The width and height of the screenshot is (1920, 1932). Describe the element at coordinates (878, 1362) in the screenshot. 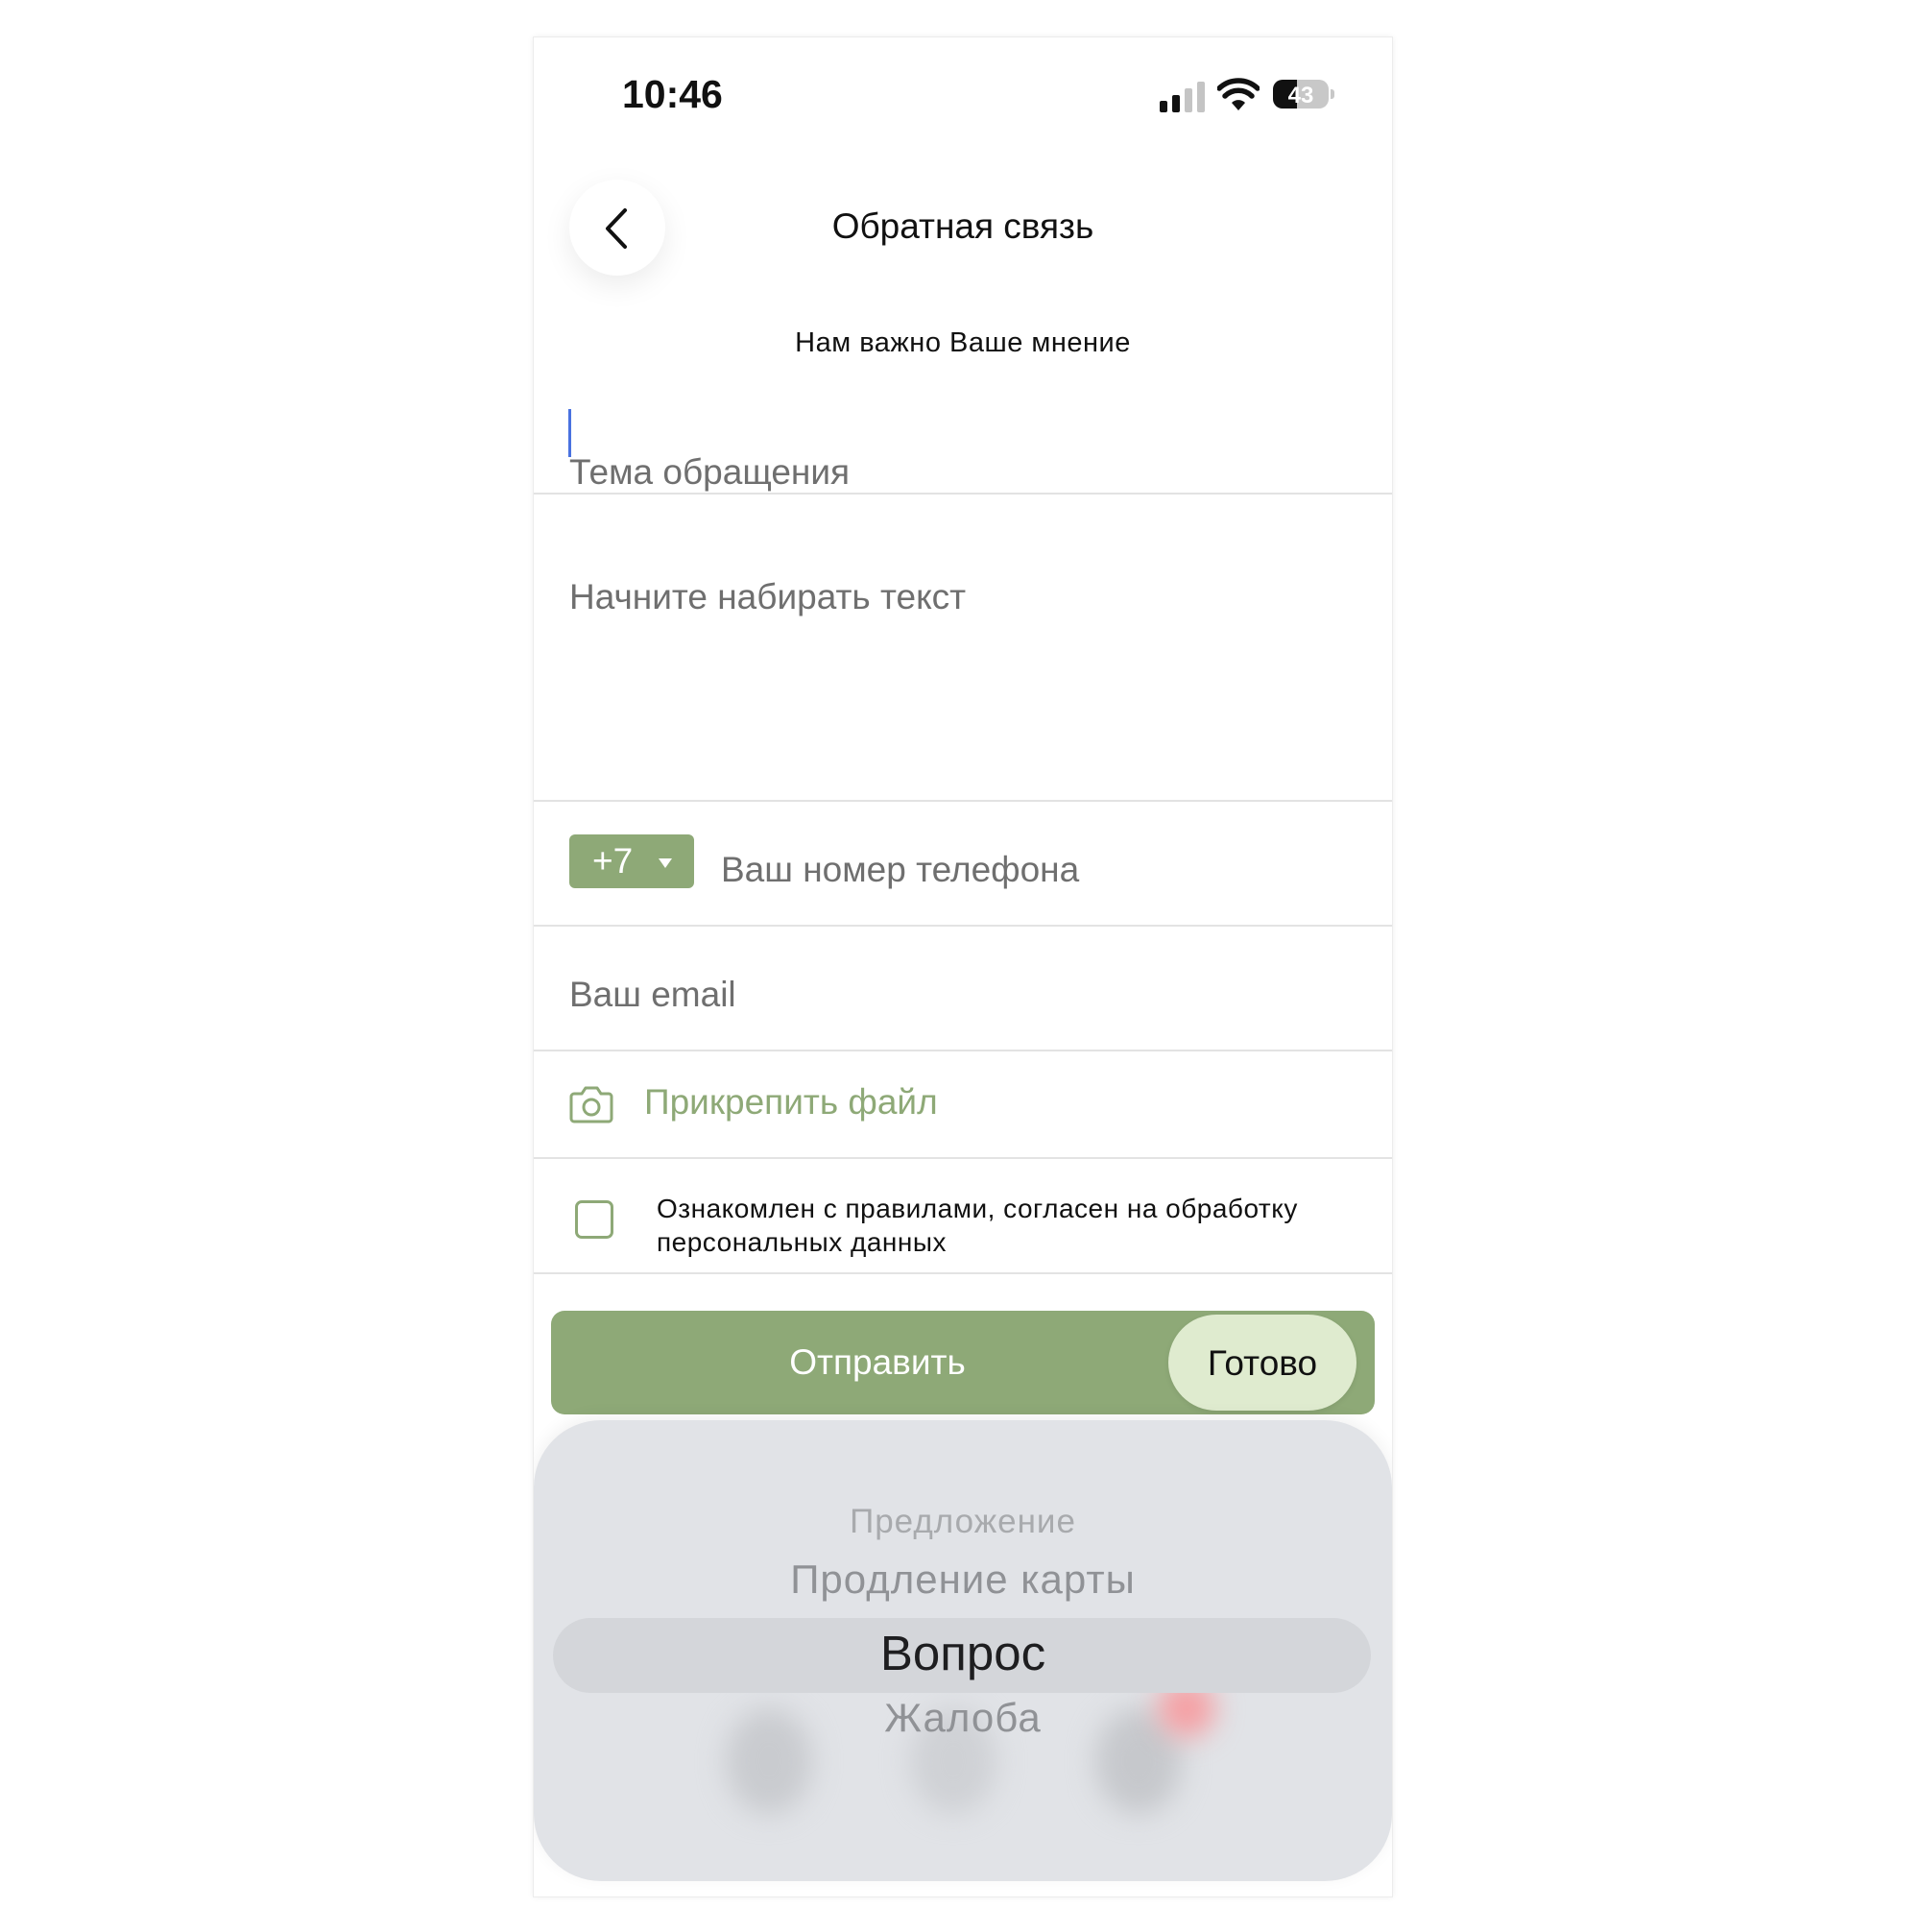

I see `submit-label: Отправить` at that location.